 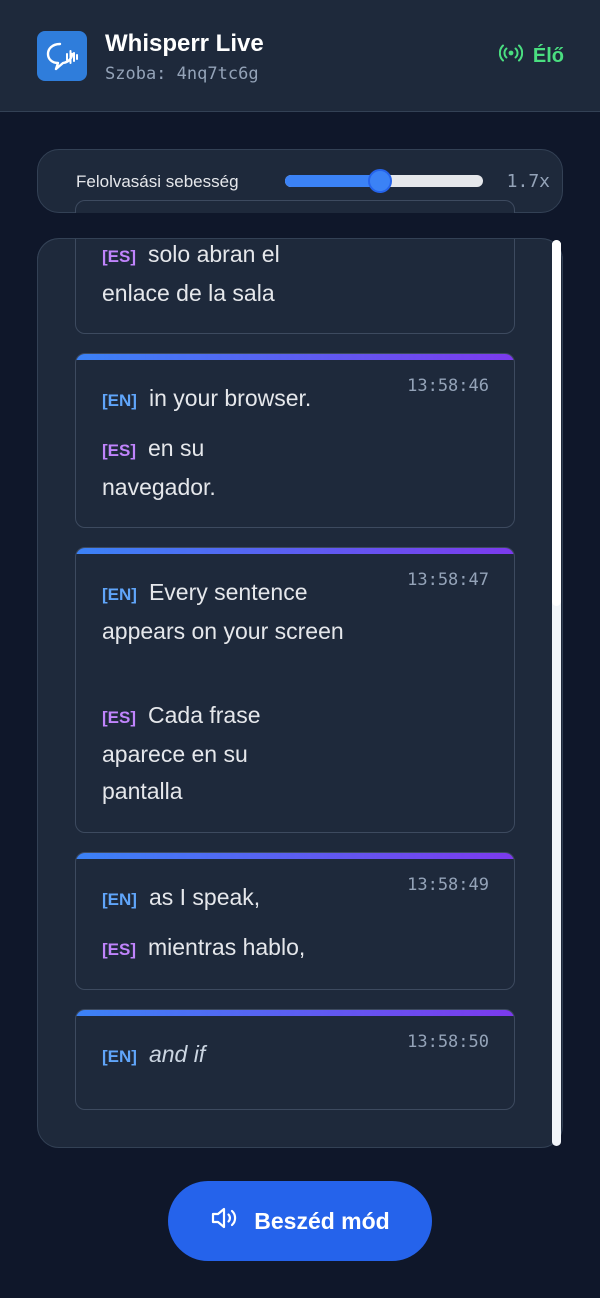 I want to click on app-header: Whisperr Live Szoba: 4nq7tc6g Élő, so click(x=300, y=56).